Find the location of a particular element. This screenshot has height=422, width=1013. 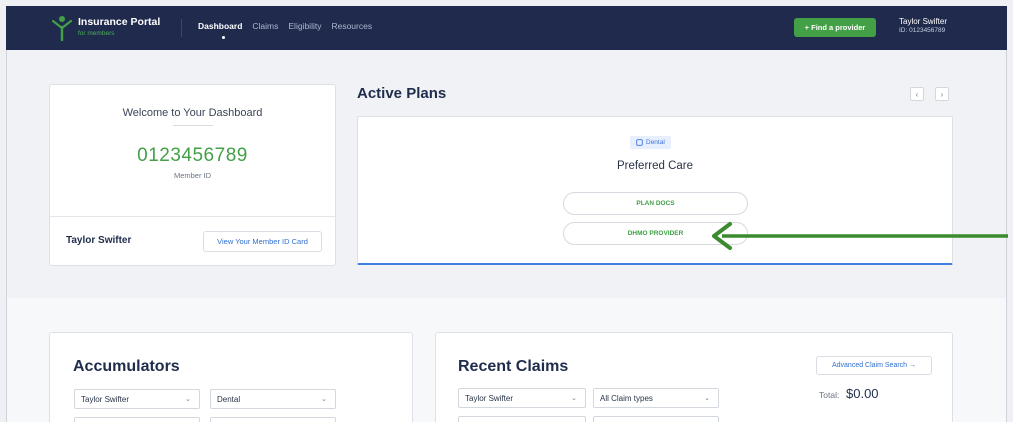

nav-dashboard: Dashboard is located at coordinates (220, 30).